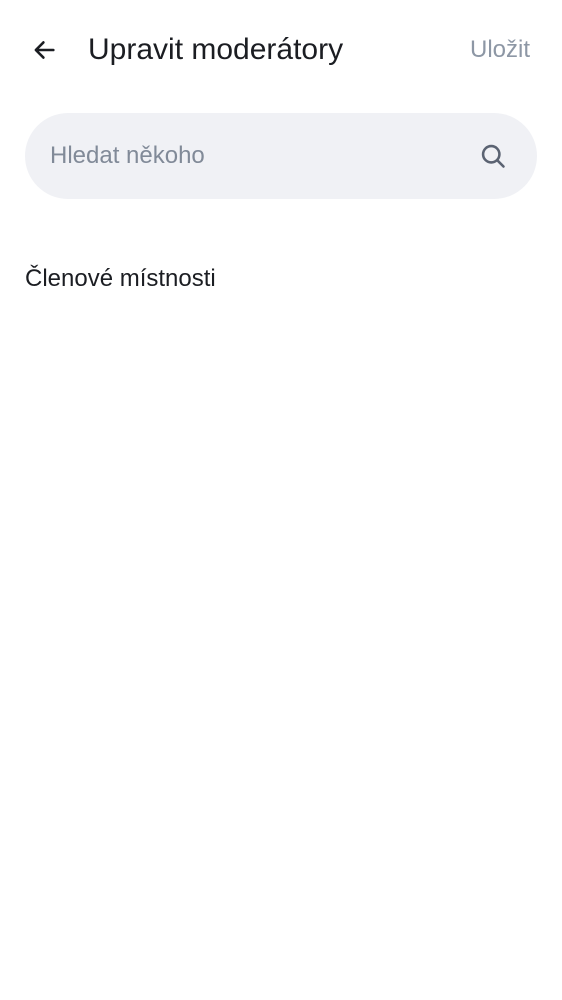  What do you see at coordinates (120, 278) in the screenshot?
I see `room-members-heading: Členové místnosti` at bounding box center [120, 278].